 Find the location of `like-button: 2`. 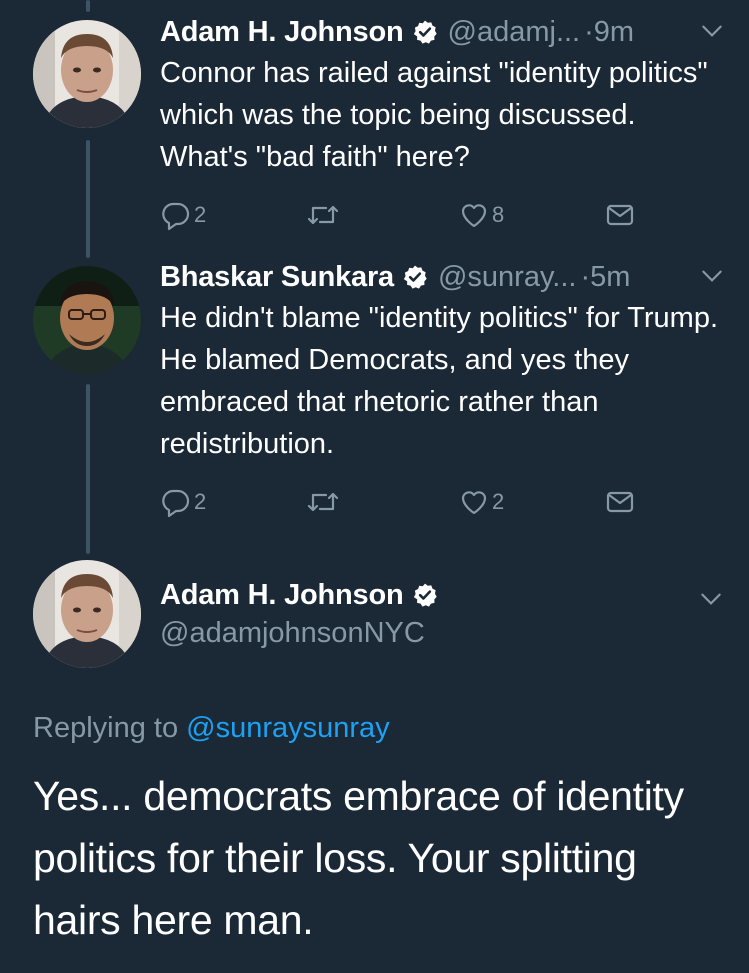

like-button: 2 is located at coordinates (481, 502).